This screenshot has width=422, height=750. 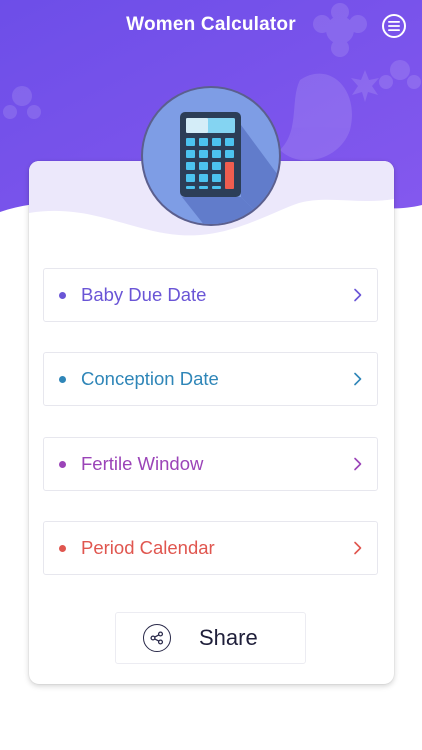 I want to click on menu-button, so click(x=394, y=26).